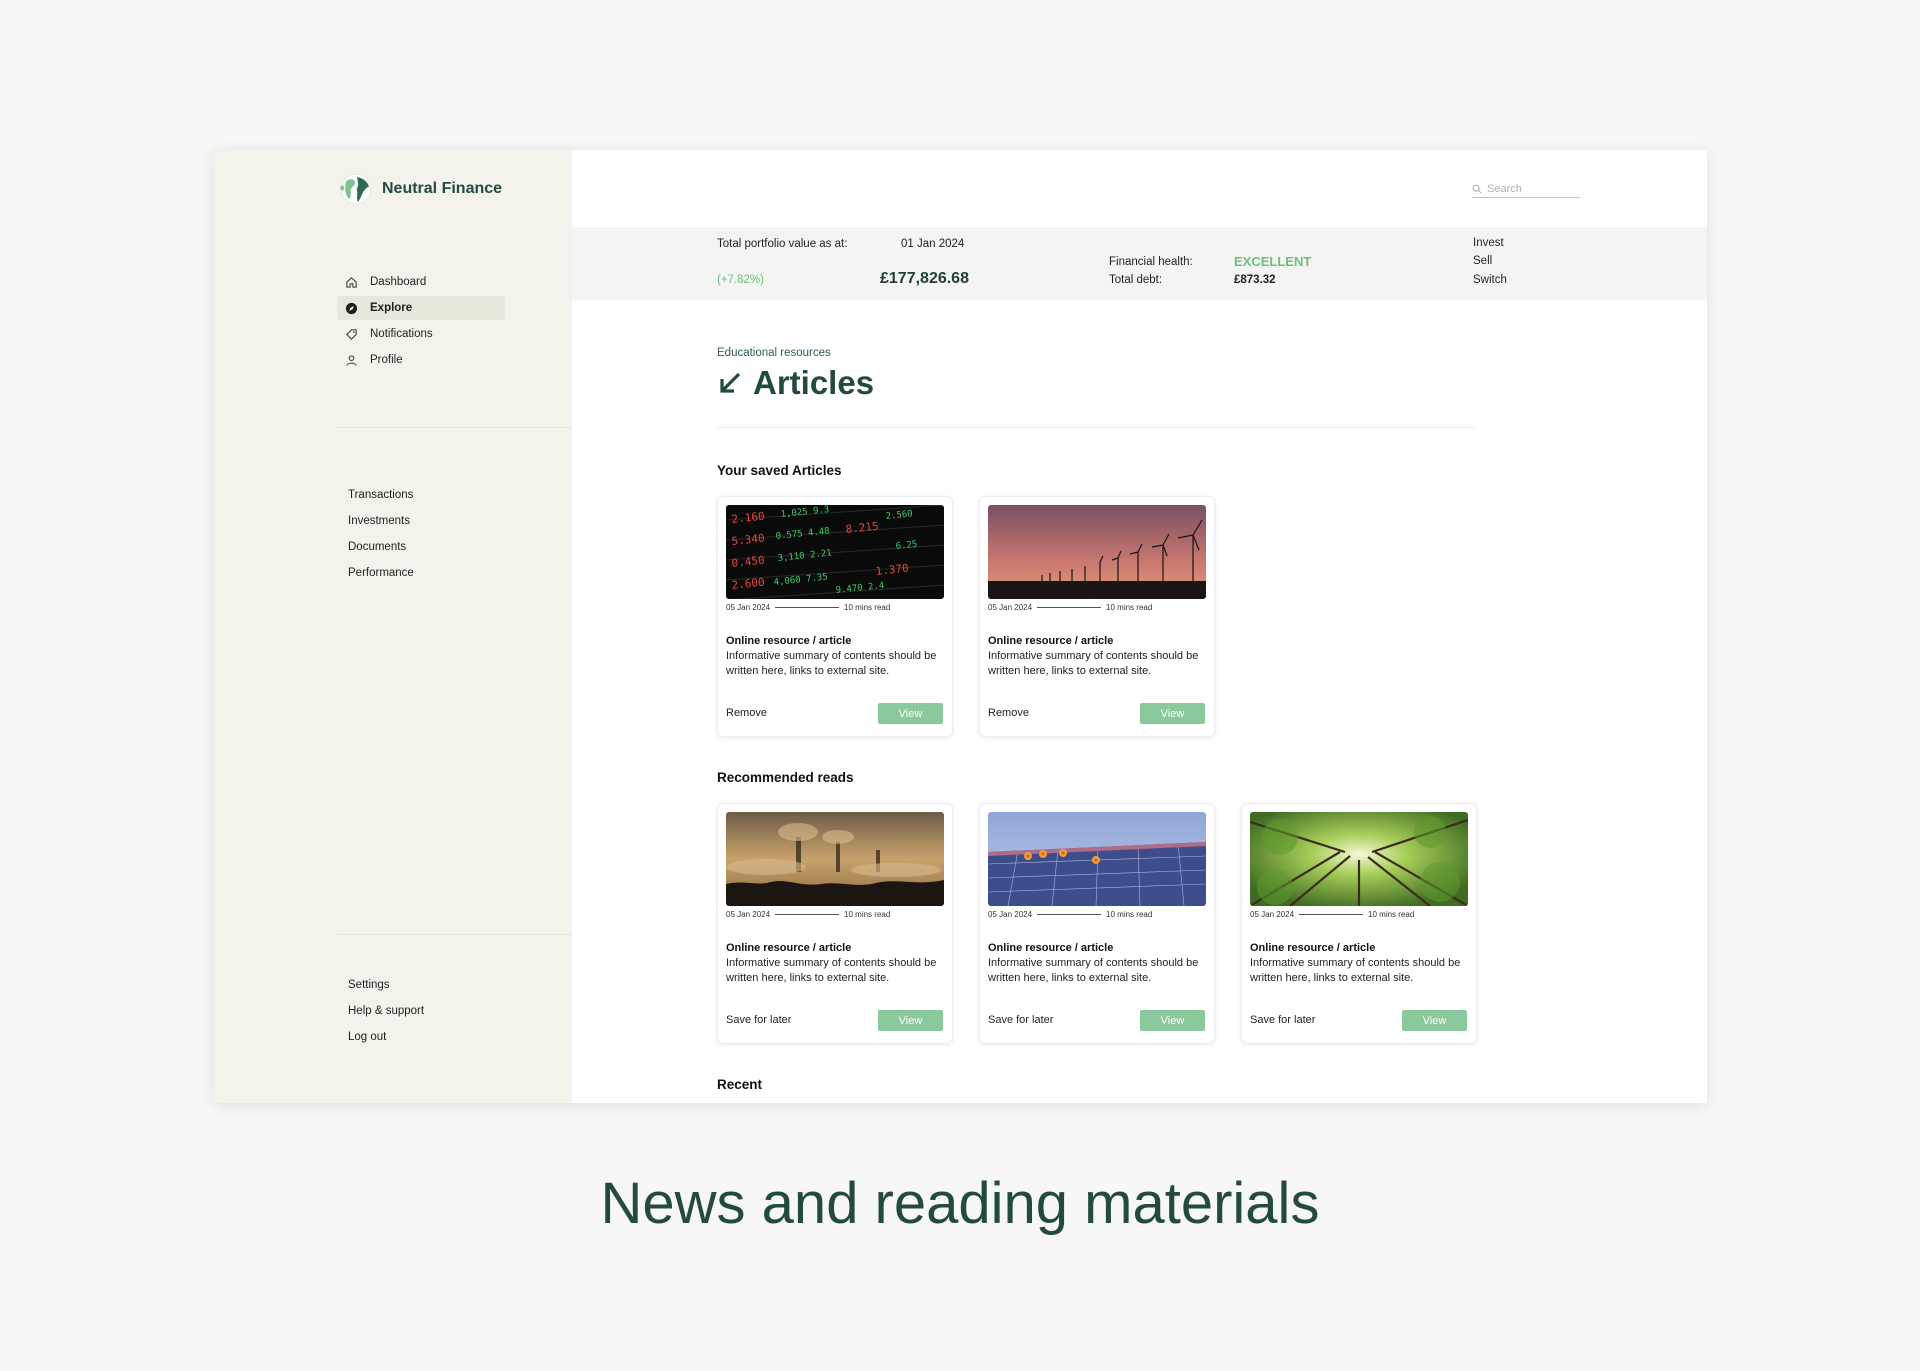 Image resolution: width=1920 pixels, height=1371 pixels. What do you see at coordinates (421, 308) in the screenshot?
I see `nav-explore: Explore` at bounding box center [421, 308].